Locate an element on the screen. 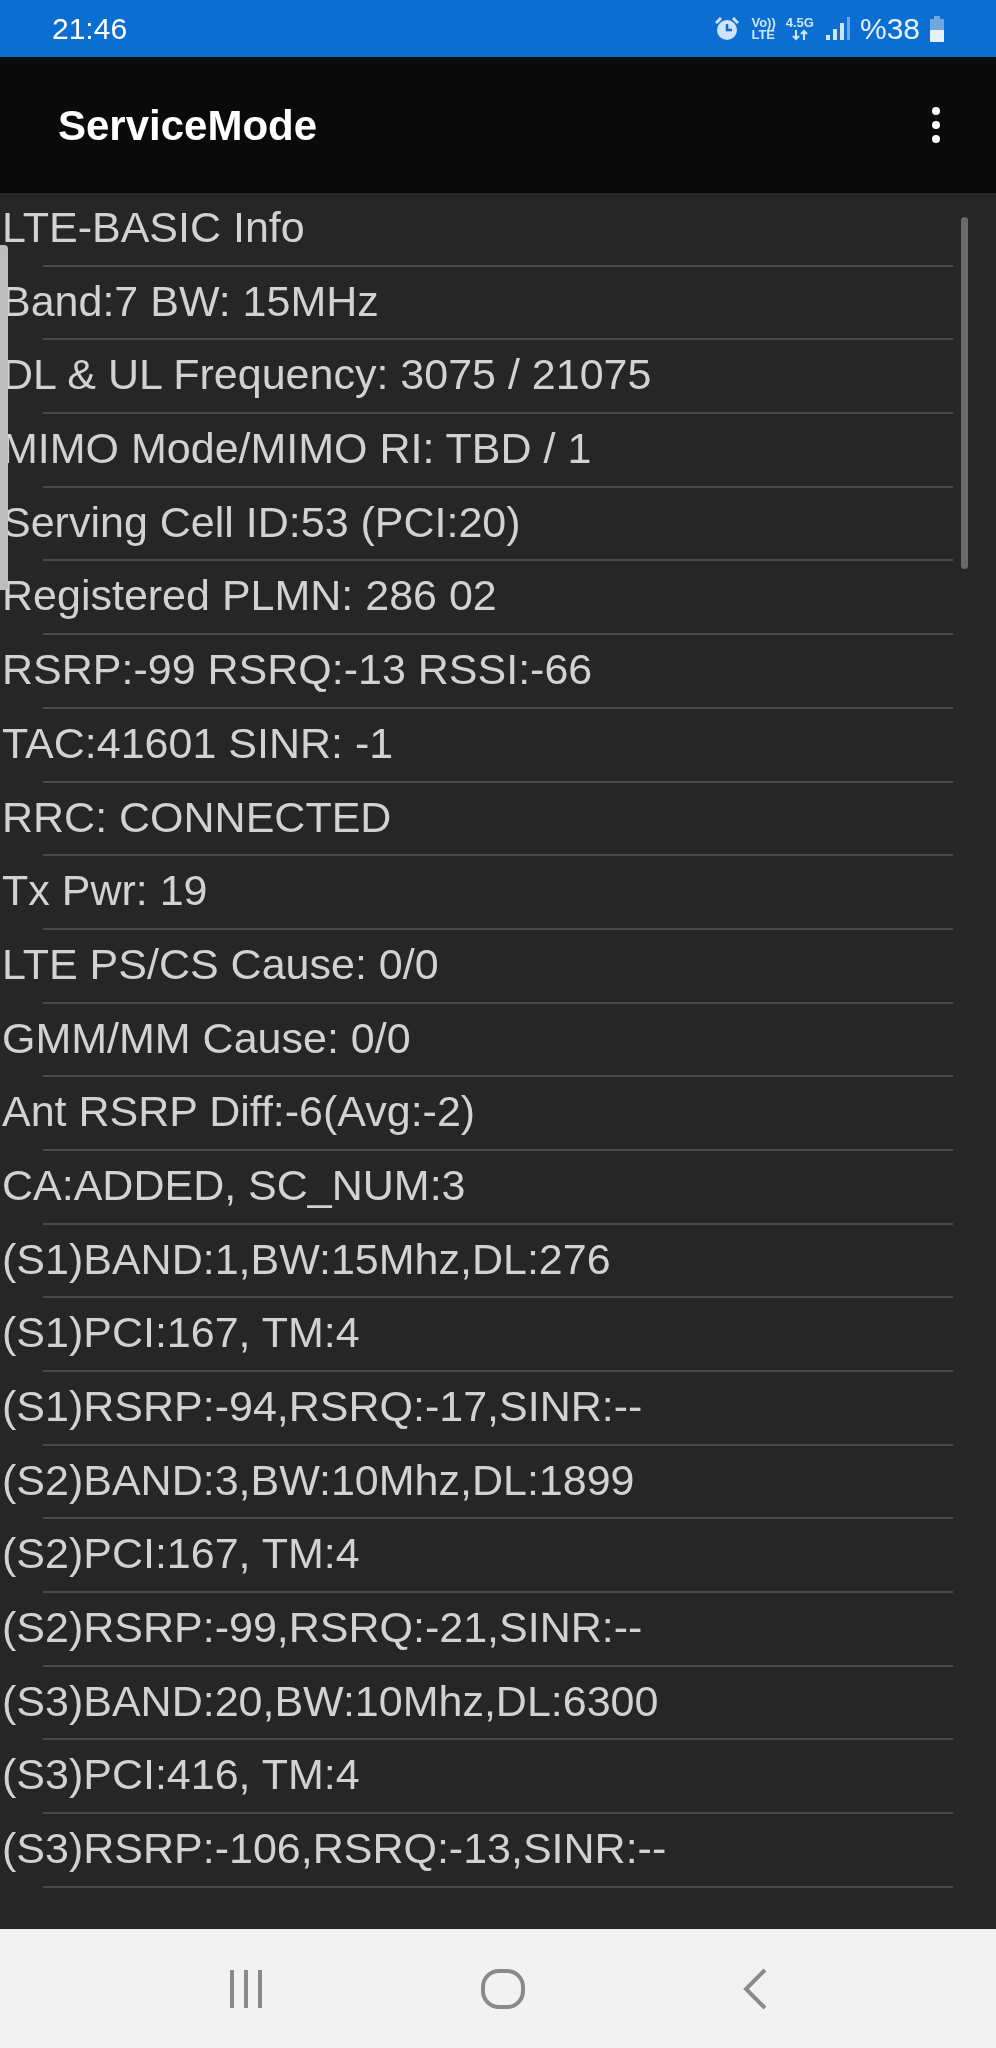  info-line: (S1)RSRP:-94,RSRQ:-17,SINR:-- is located at coordinates (322, 1406).